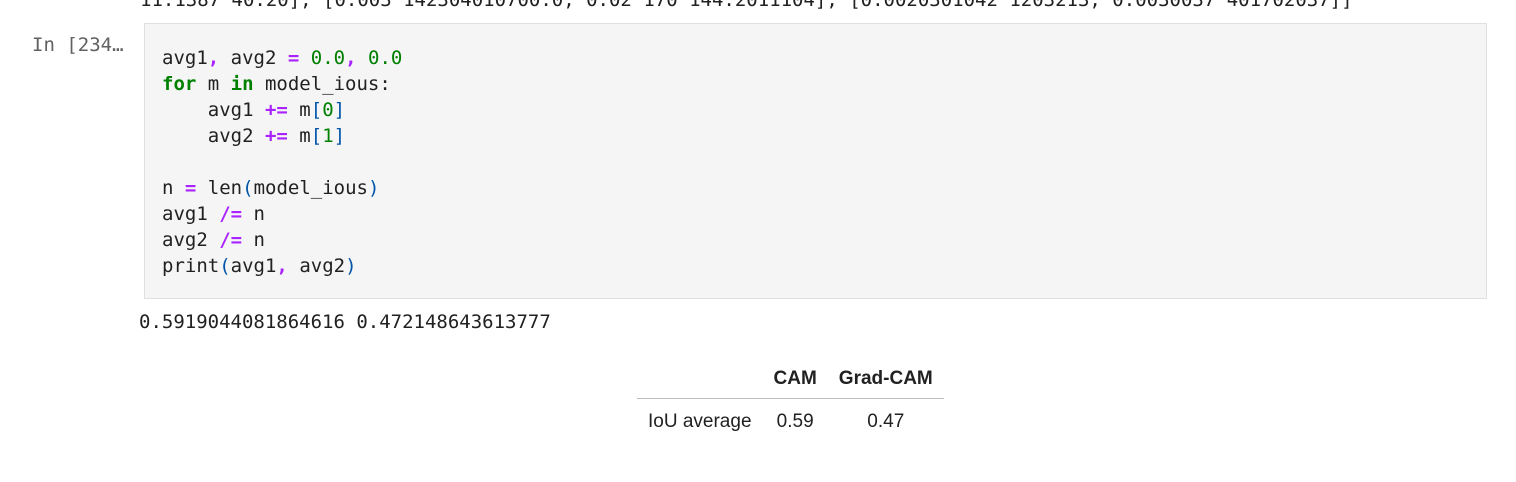 Image resolution: width=1516 pixels, height=482 pixels. What do you see at coordinates (345, 322) in the screenshot?
I see `cell-output-text: 0.5919044081864616 0.472148643613777` at bounding box center [345, 322].